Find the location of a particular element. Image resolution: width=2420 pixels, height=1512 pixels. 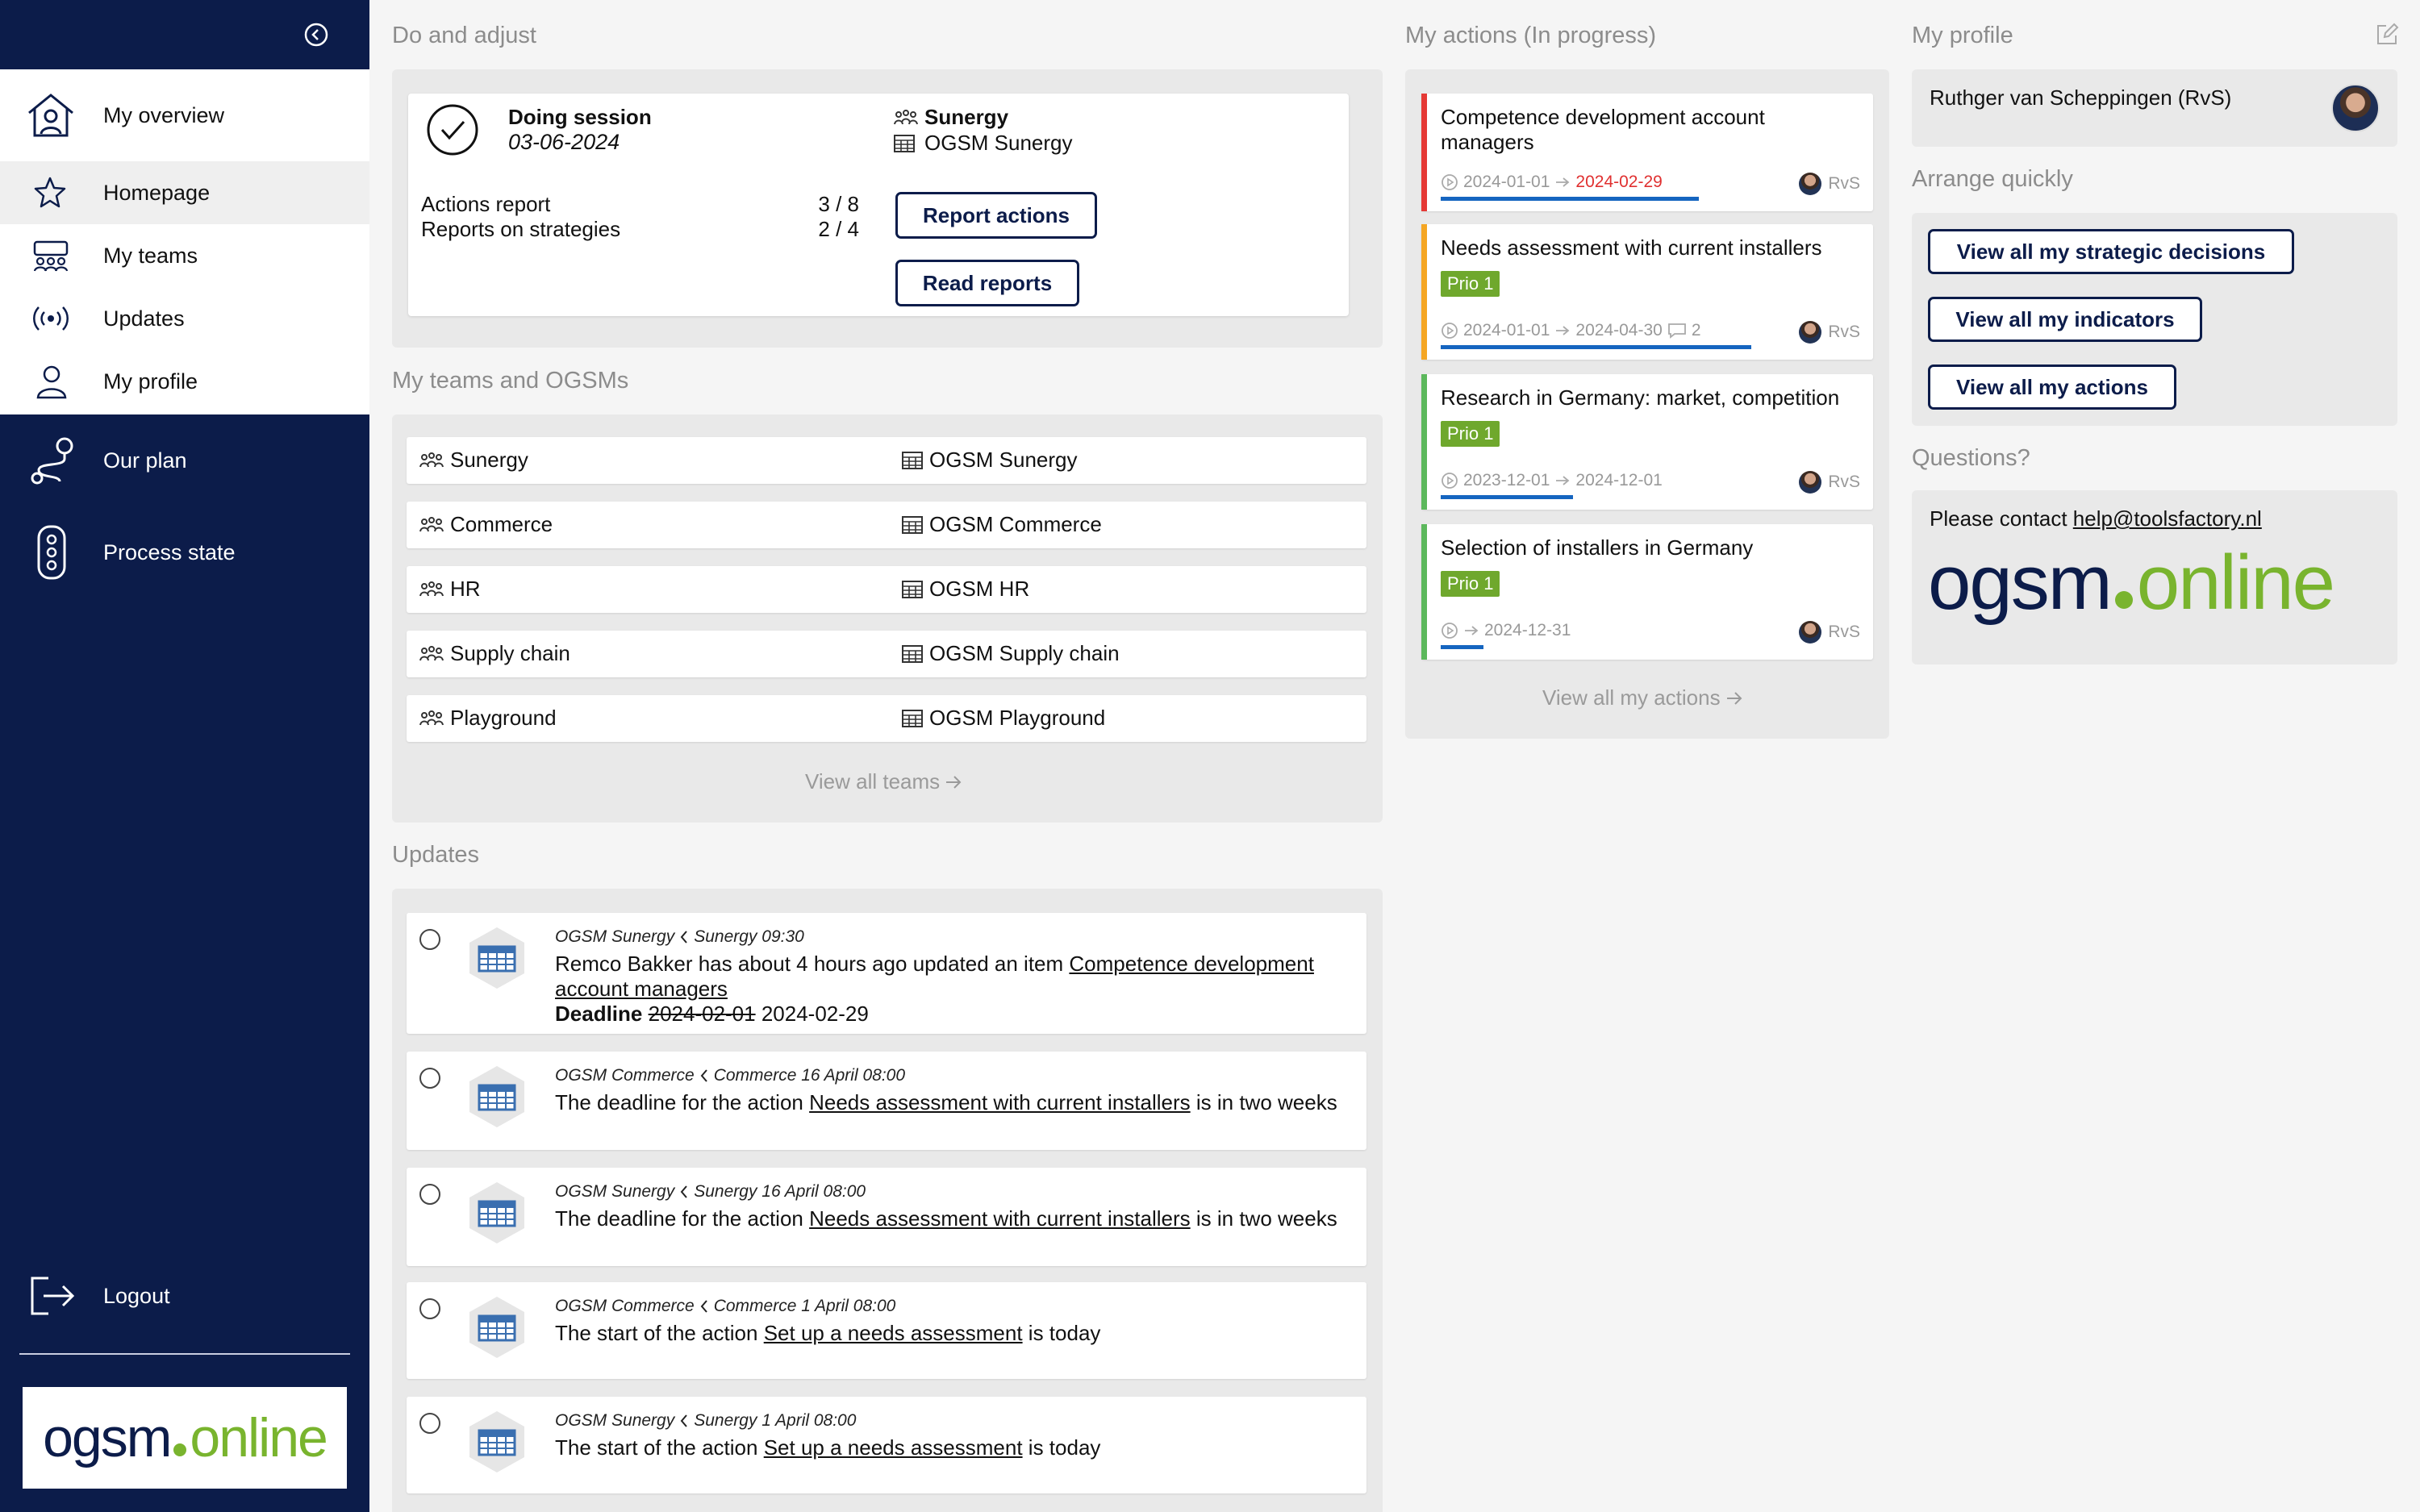

logout-label: Logout is located at coordinates (136, 1295).